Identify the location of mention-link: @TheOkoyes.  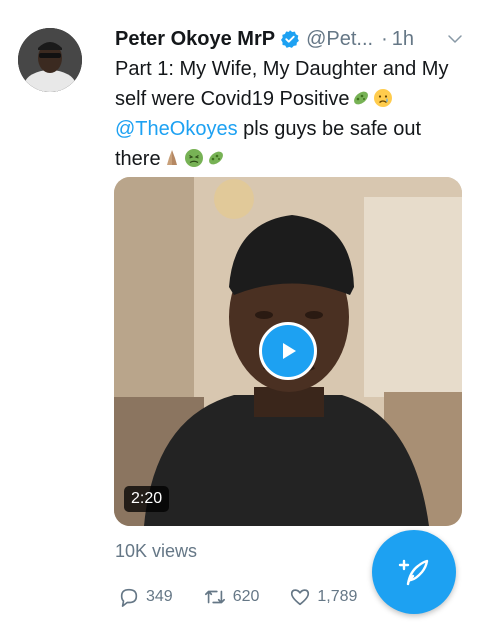
(176, 129).